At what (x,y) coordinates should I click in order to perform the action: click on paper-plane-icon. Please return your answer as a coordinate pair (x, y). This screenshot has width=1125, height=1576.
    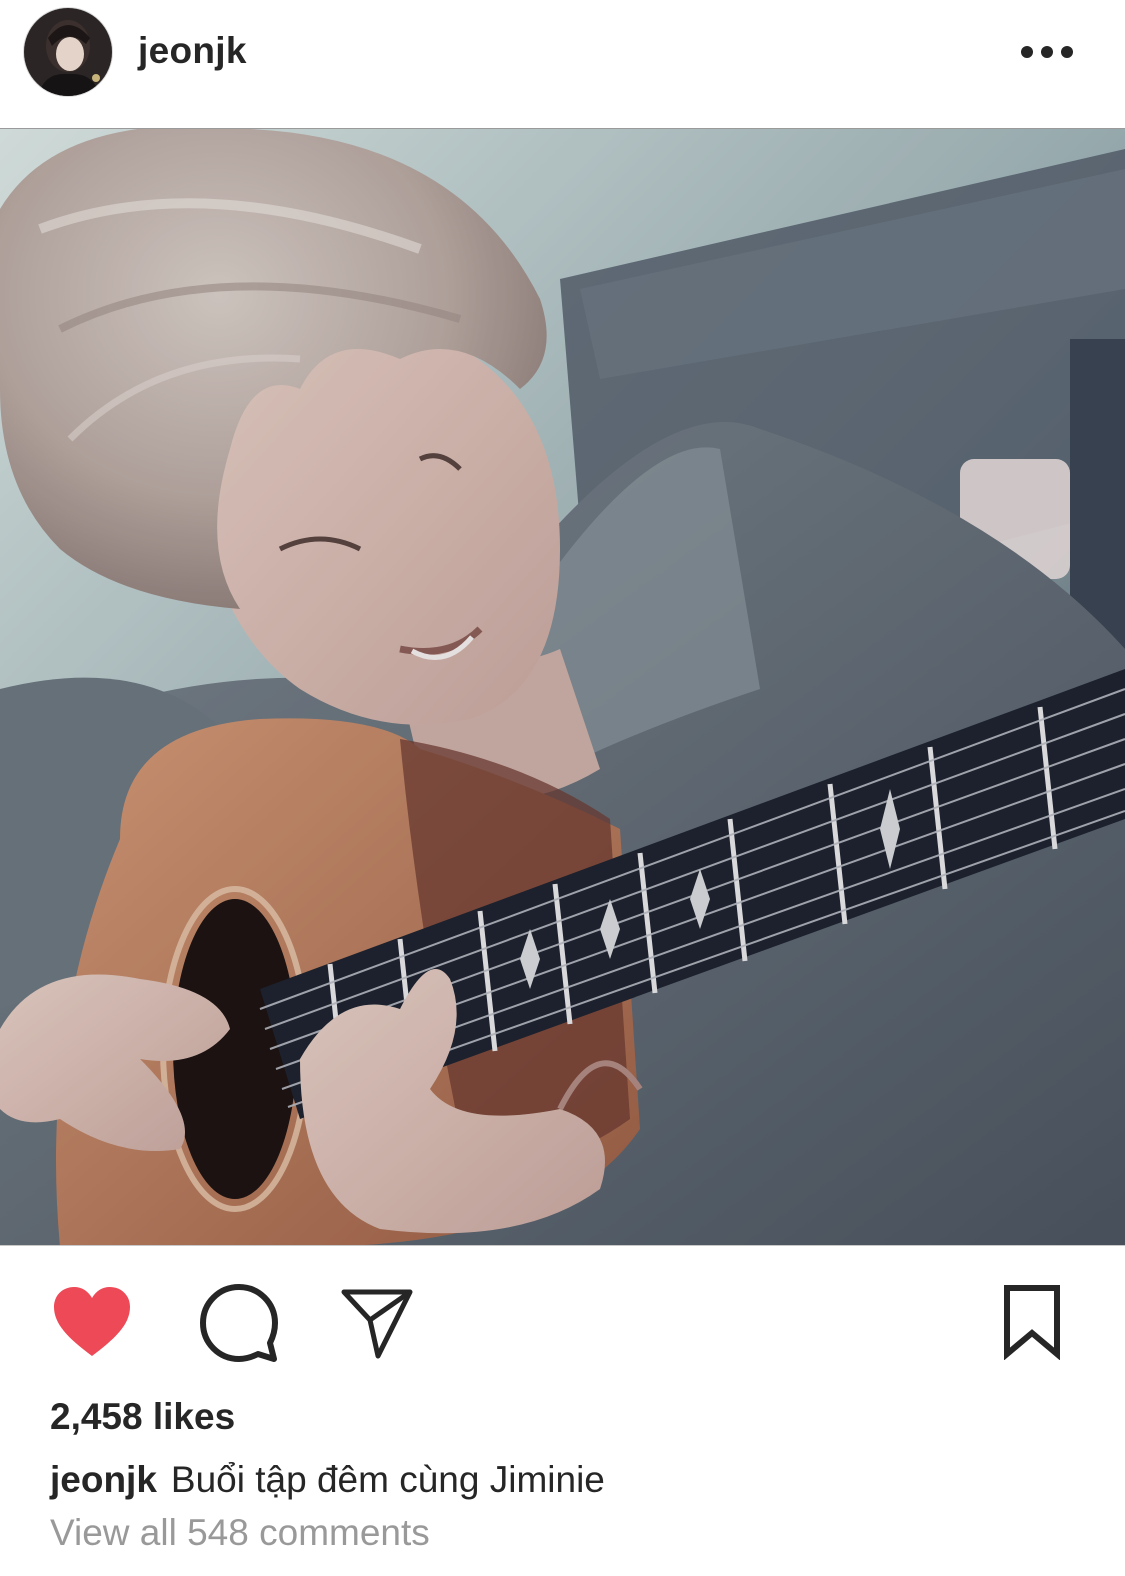
    Looking at the image, I should click on (377, 1323).